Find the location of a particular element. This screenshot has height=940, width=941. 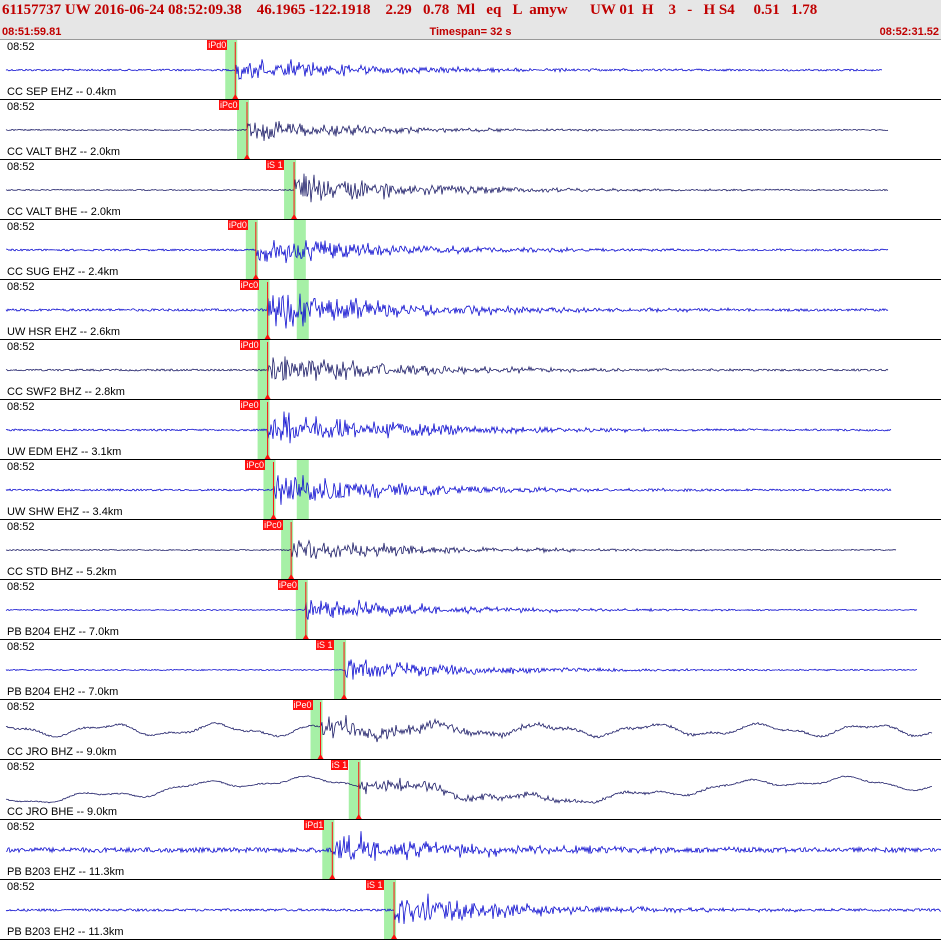

channel-label: CC VALT BHE -- 2.0km is located at coordinates (64, 212).